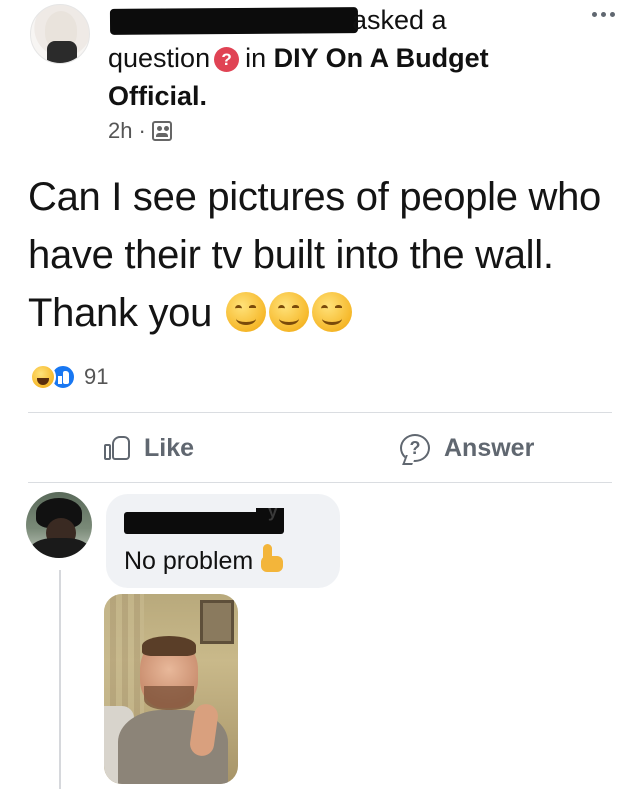 This screenshot has width=641, height=789. Describe the element at coordinates (161, 131) in the screenshot. I see `group-audience-icon` at that location.